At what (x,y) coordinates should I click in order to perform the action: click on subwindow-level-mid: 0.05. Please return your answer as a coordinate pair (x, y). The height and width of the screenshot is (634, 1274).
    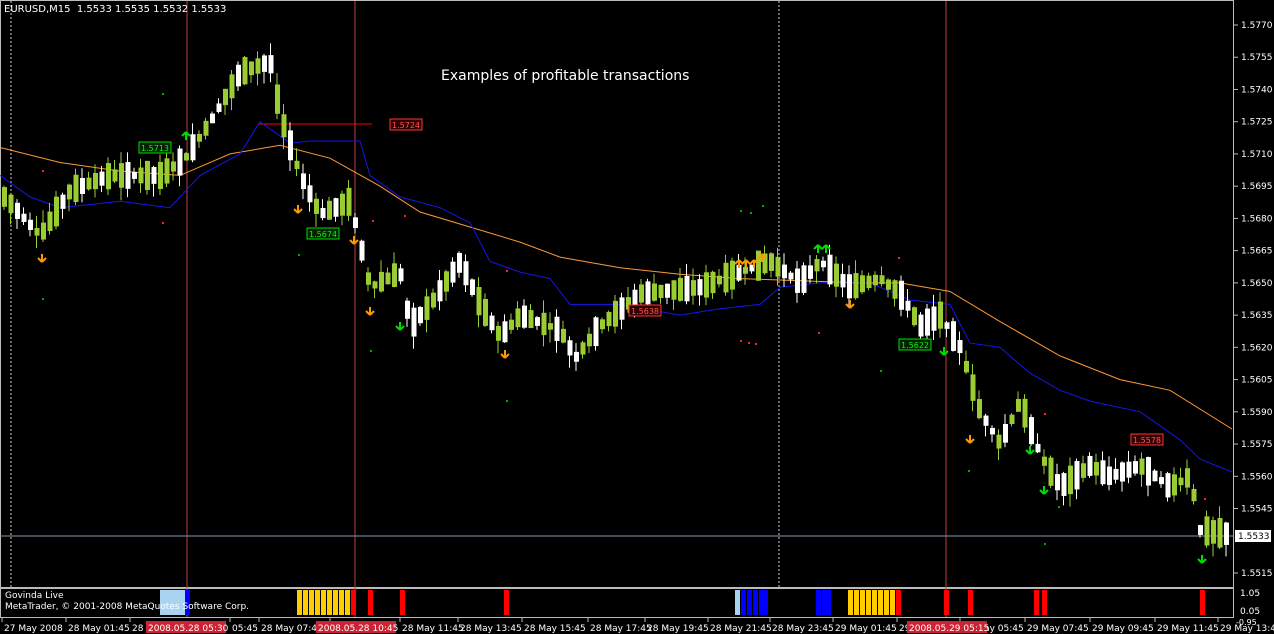
    Looking at the image, I should click on (1250, 612).